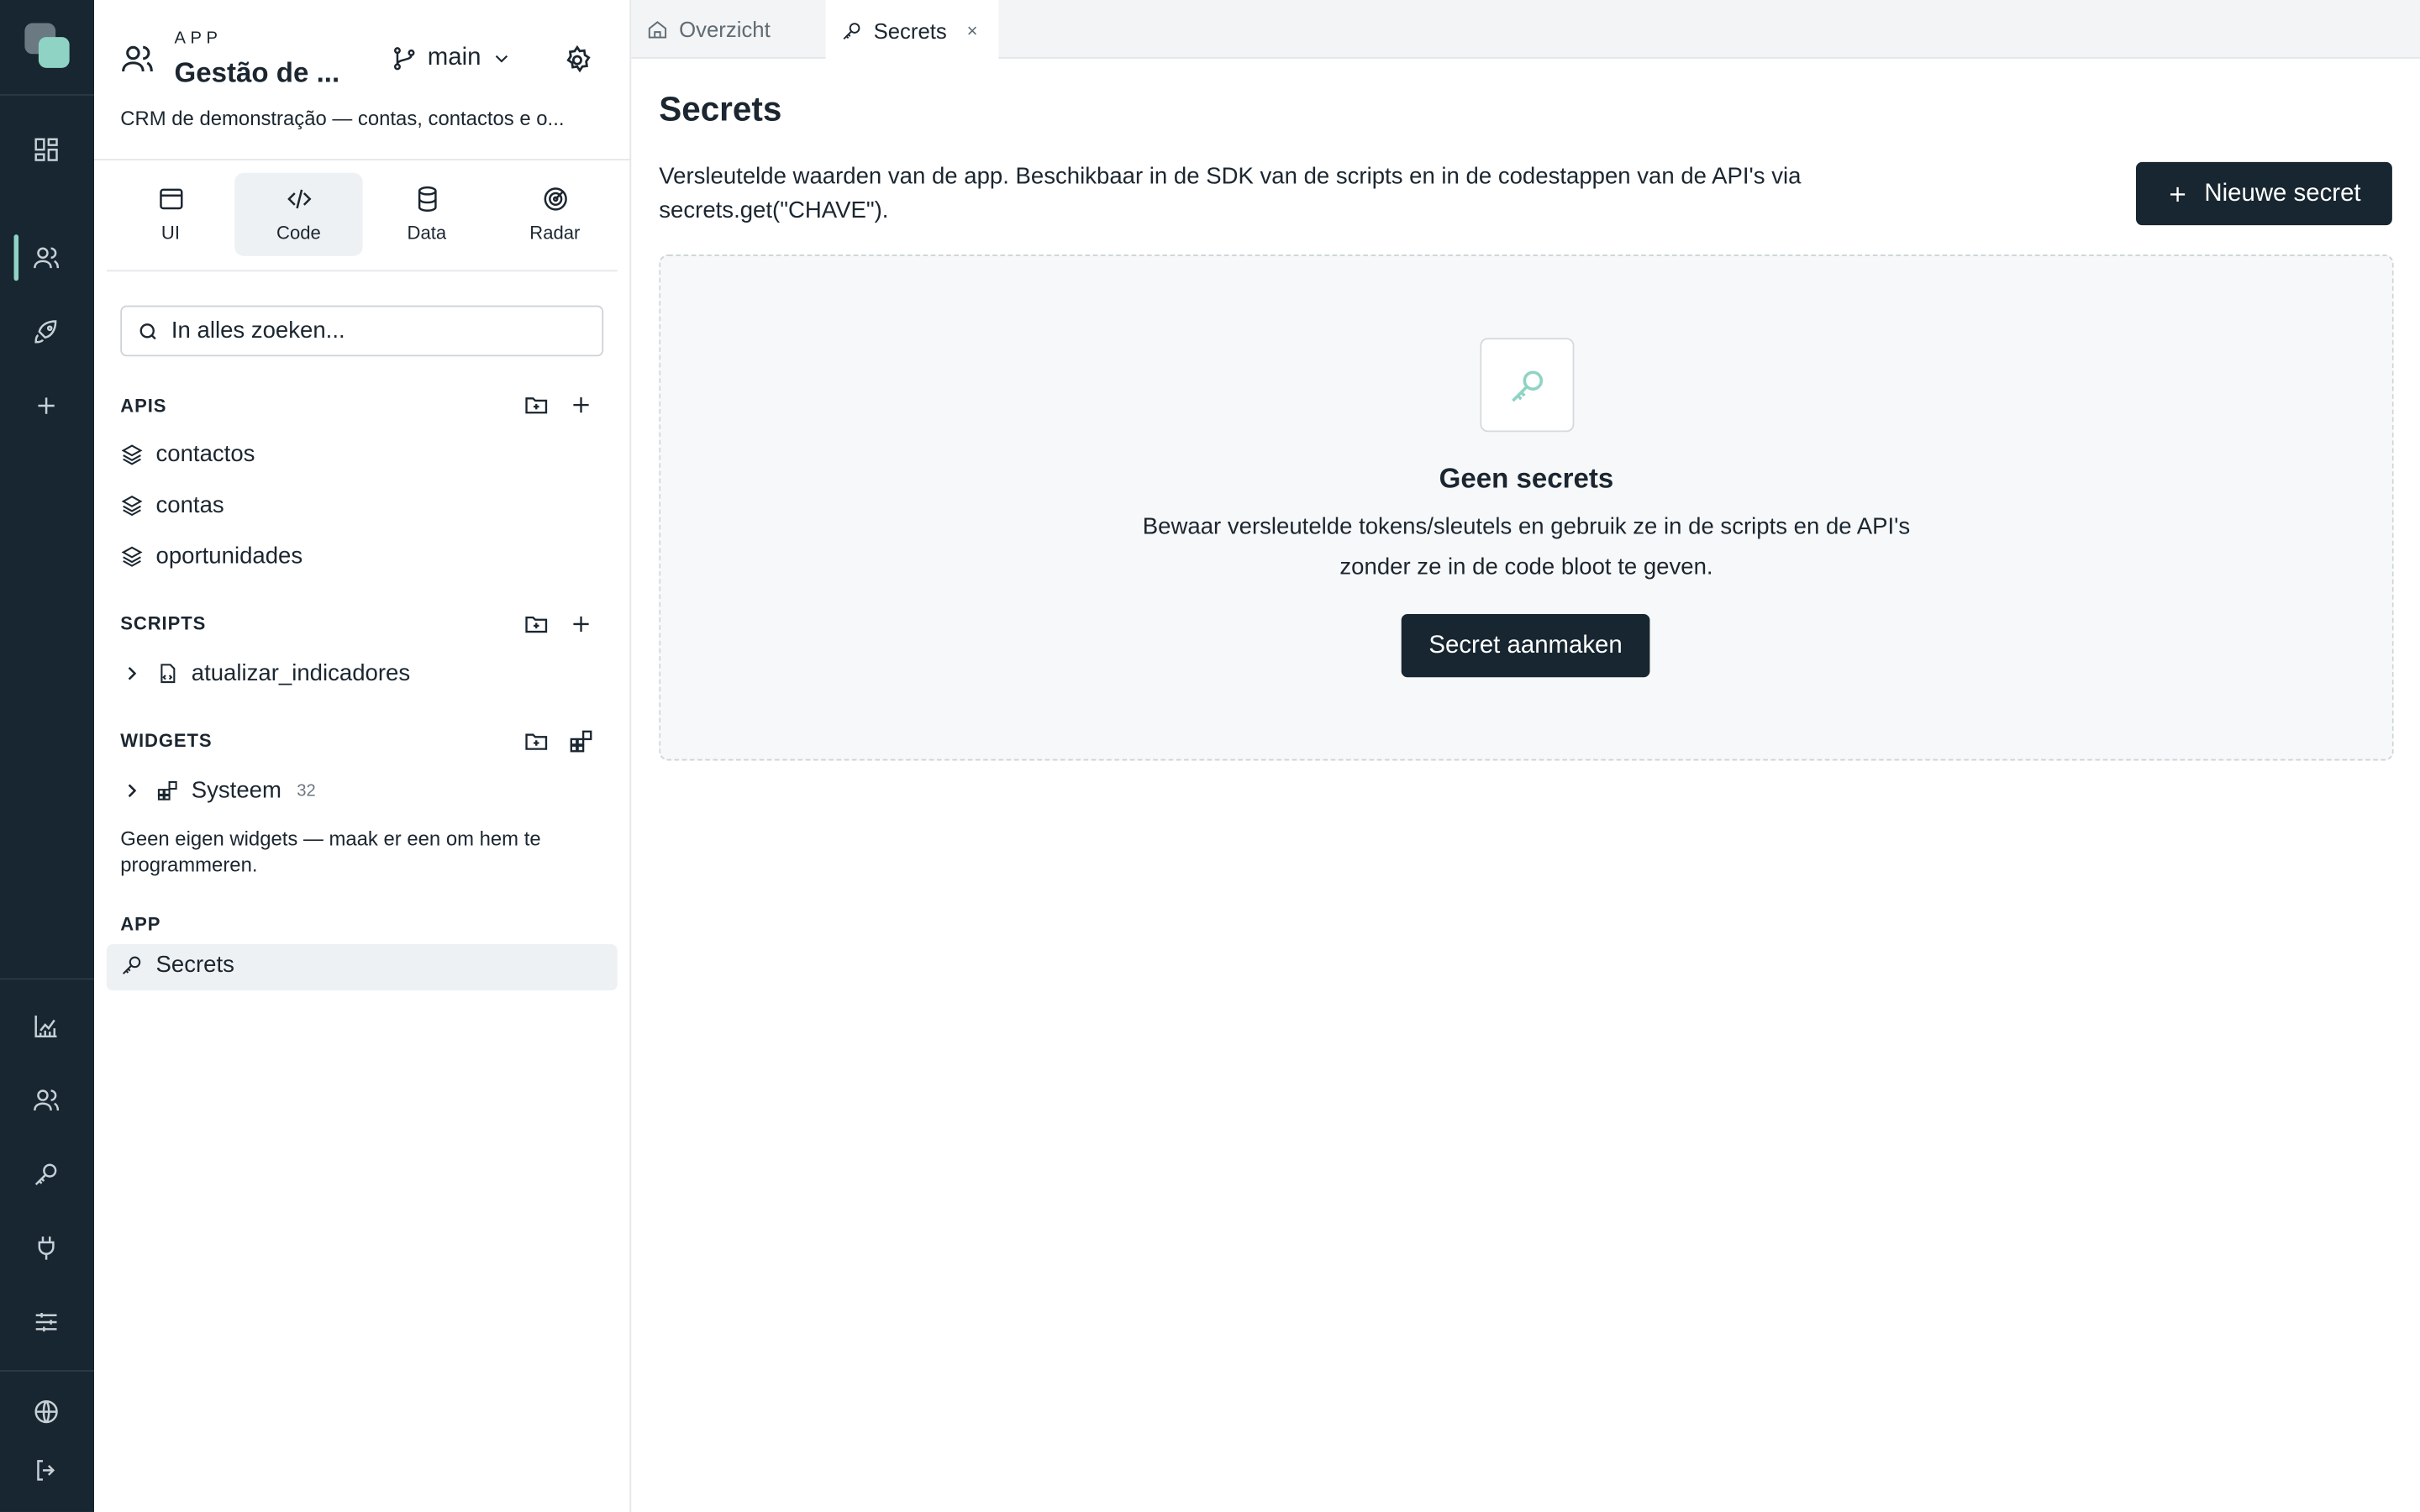  Describe the element at coordinates (581, 741) in the screenshot. I see `widgets-add-icon` at that location.